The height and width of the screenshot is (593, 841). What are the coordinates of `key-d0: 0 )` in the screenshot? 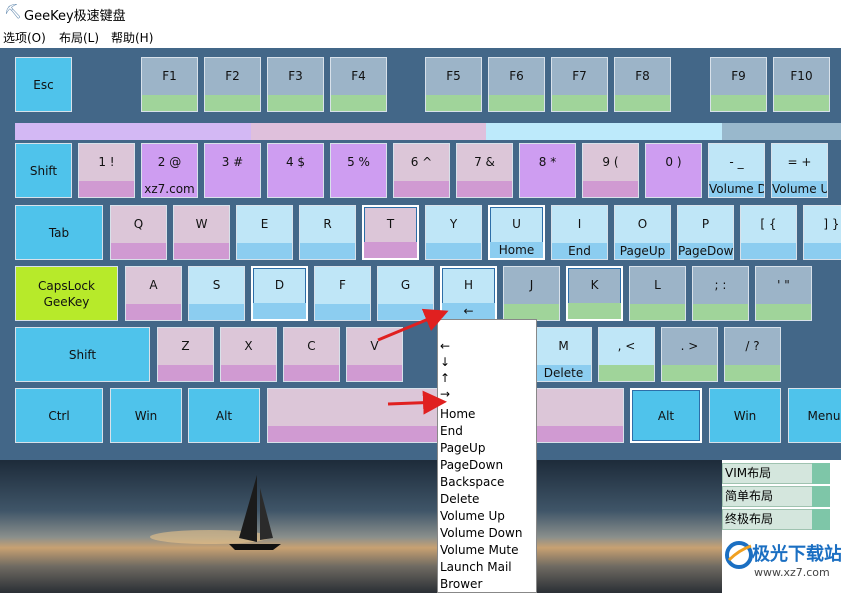 It's located at (673, 170).